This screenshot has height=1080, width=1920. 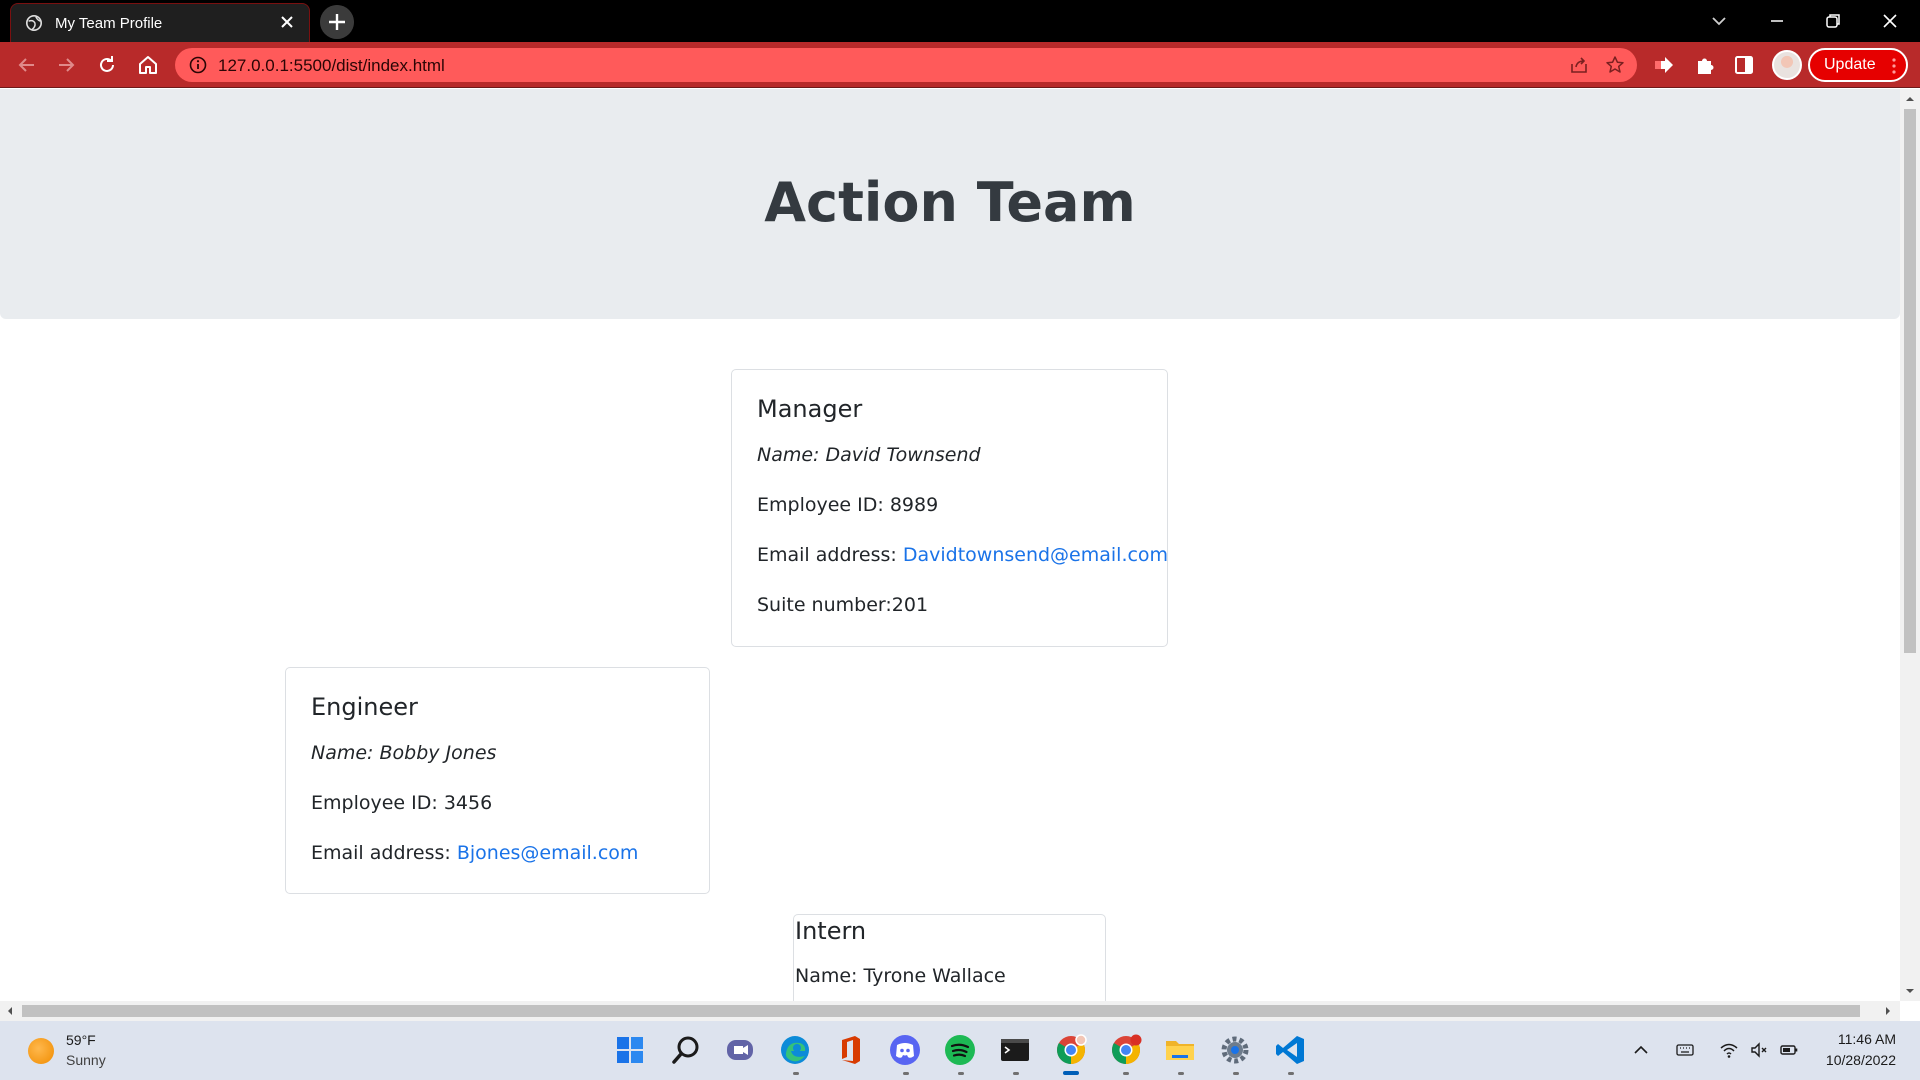 What do you see at coordinates (630, 1050) in the screenshot?
I see `windows-start-icon` at bounding box center [630, 1050].